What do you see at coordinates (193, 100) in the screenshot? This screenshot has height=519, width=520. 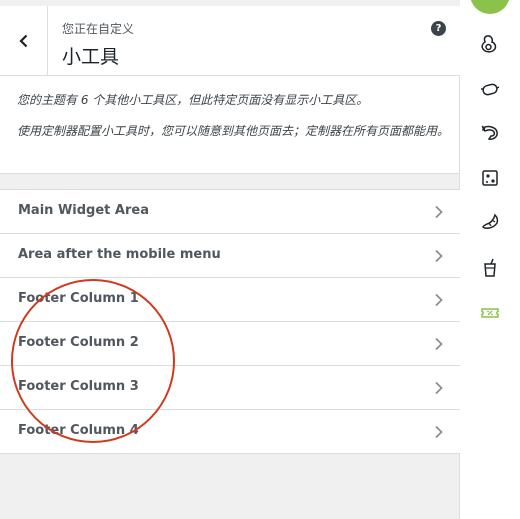 I see `notice-text-1: 您的主题有 6 个其他小工具区，但此特定页面没有显示小工具区。` at bounding box center [193, 100].